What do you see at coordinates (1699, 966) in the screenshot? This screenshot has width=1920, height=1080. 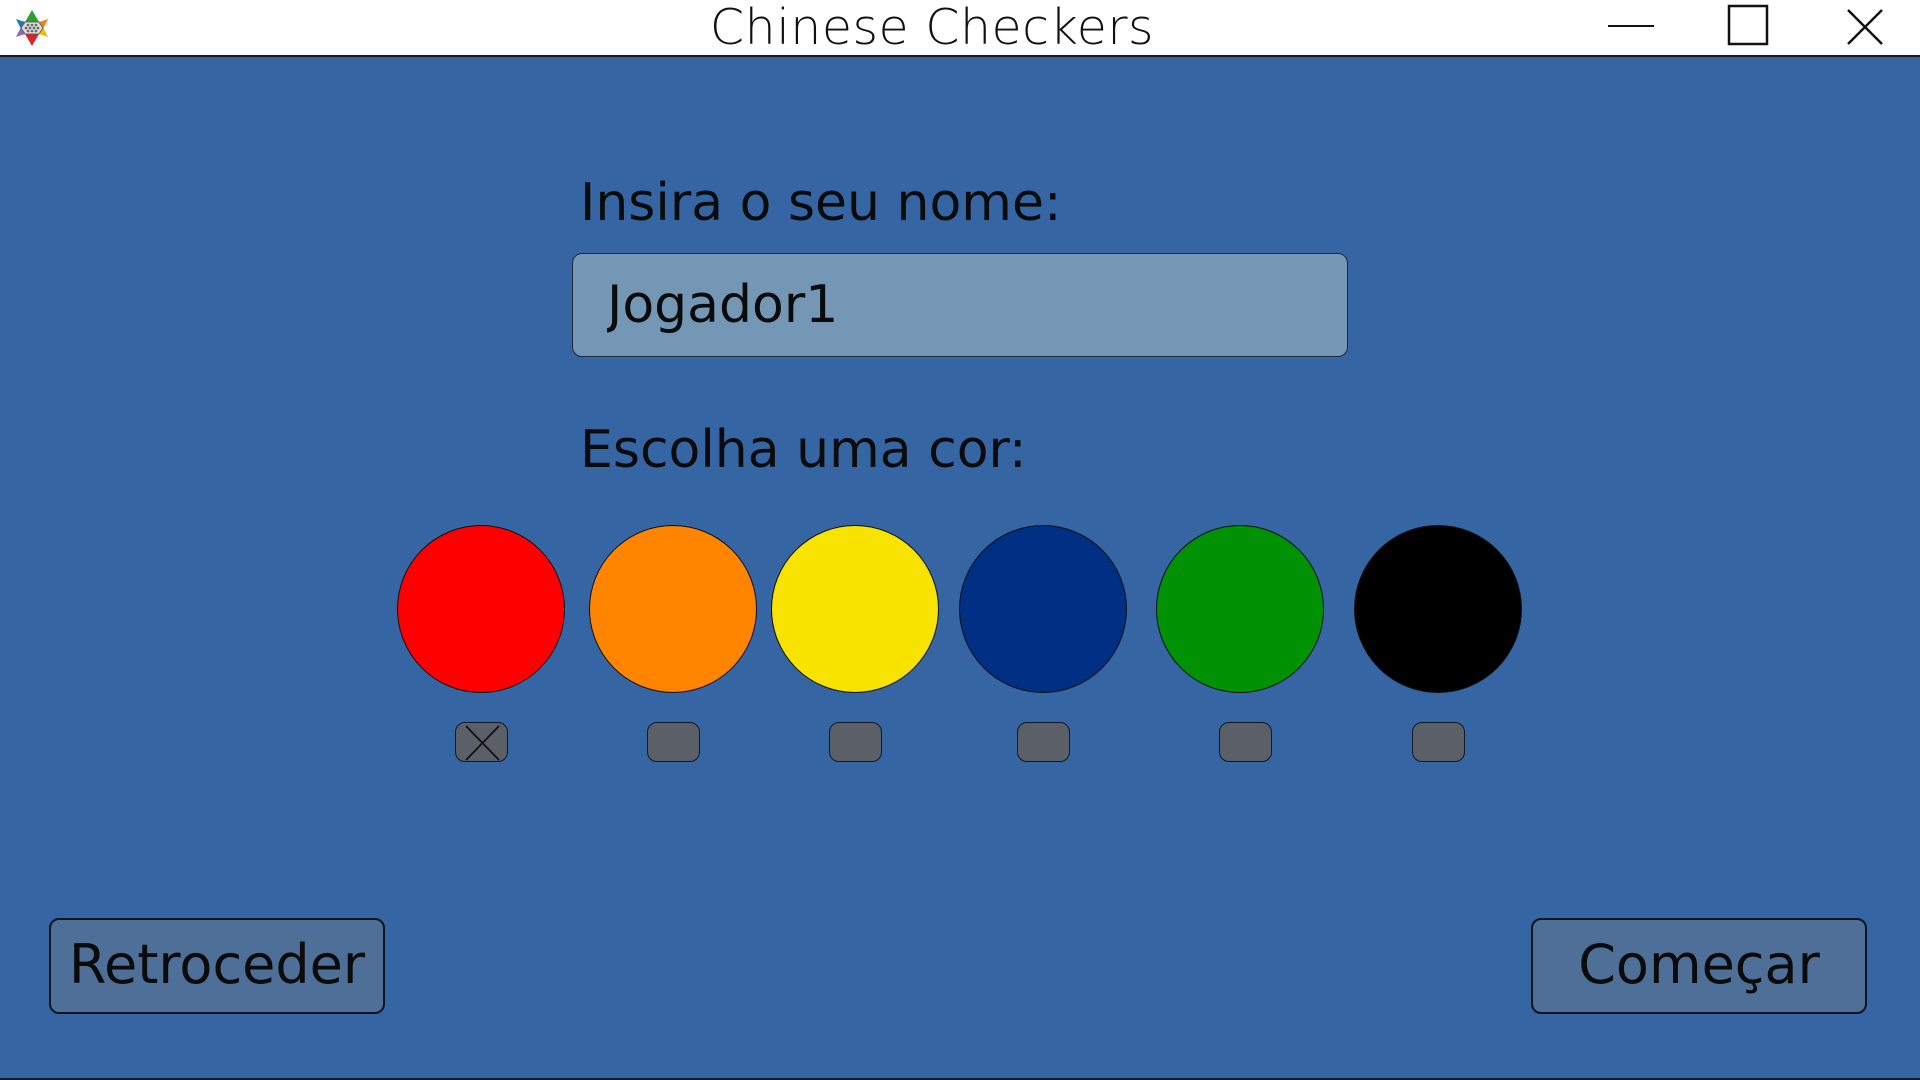 I see `start-button: Começar` at bounding box center [1699, 966].